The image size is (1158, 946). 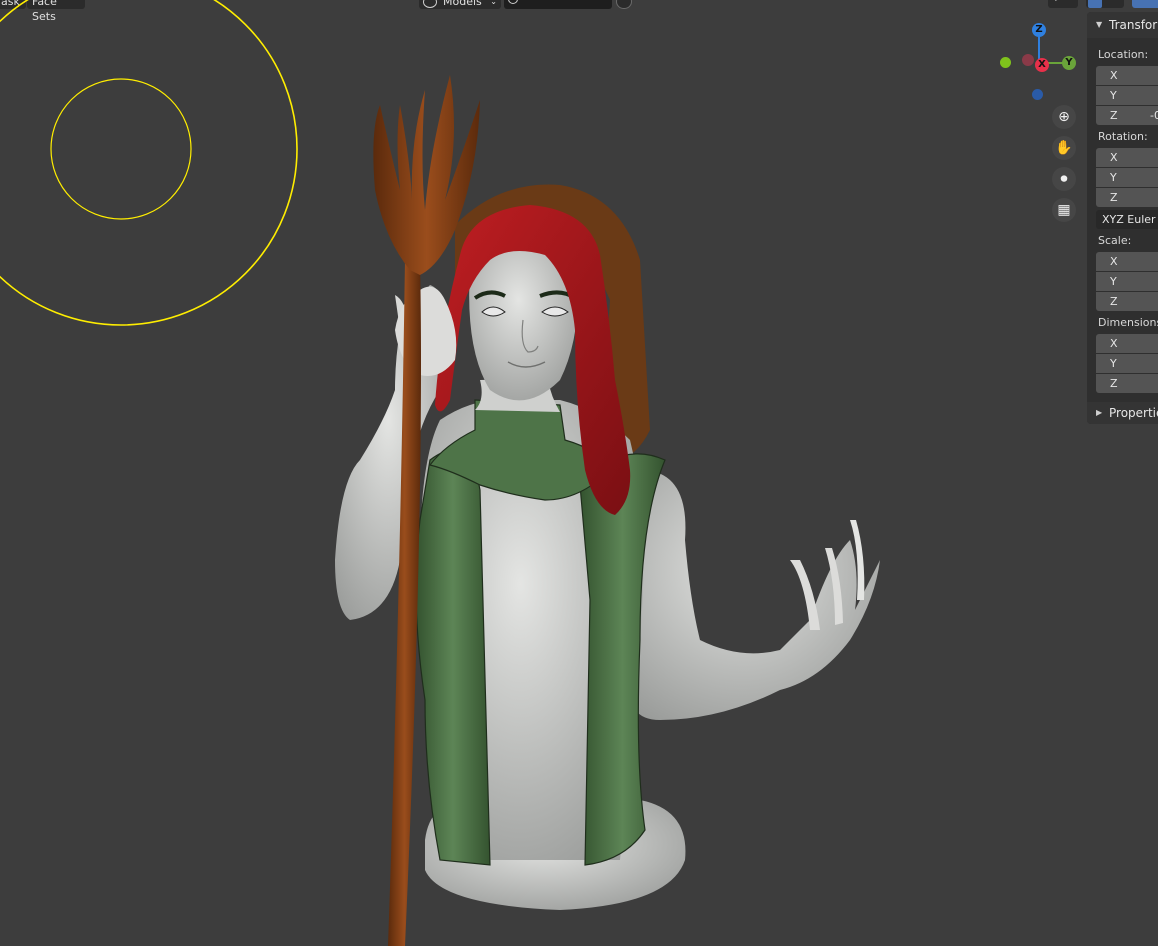 What do you see at coordinates (1113, 281) in the screenshot?
I see `scale-y-axis: Y` at bounding box center [1113, 281].